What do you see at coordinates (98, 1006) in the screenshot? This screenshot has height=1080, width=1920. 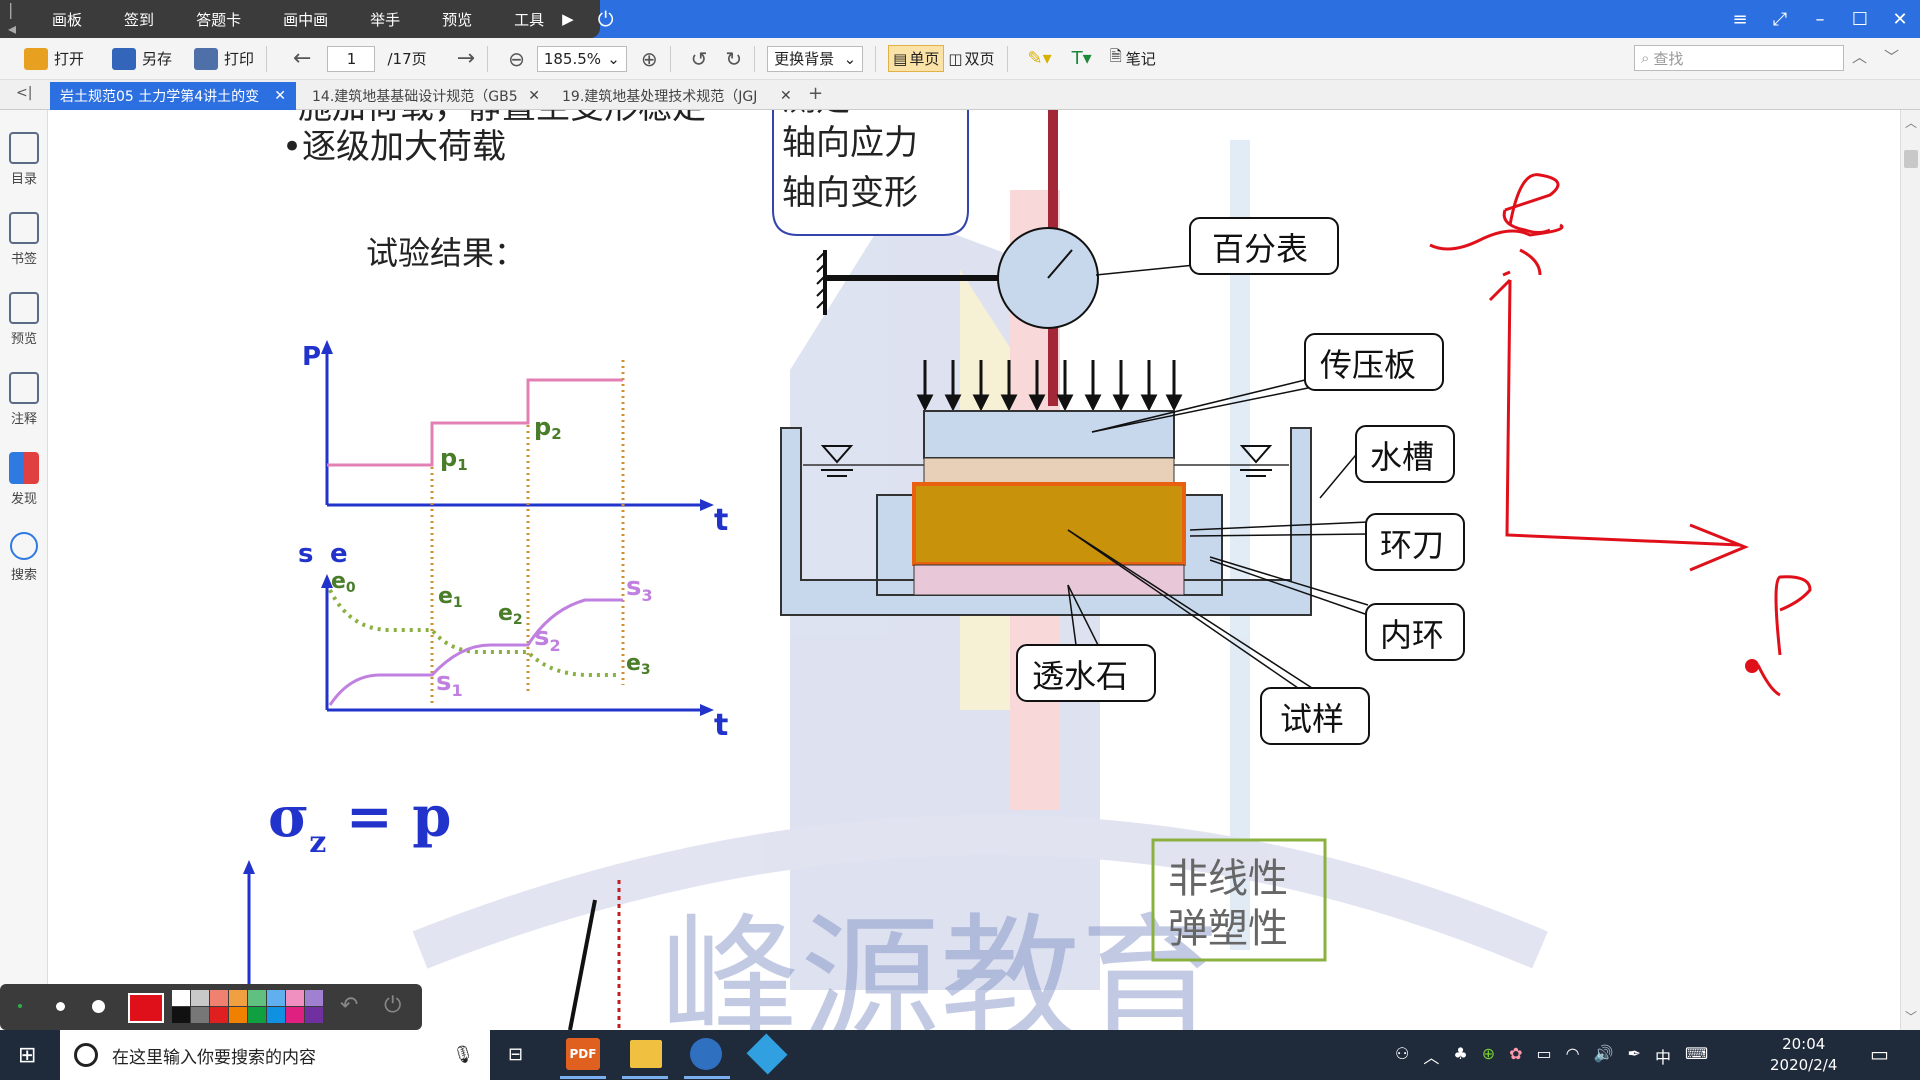 I see `pen-size-large` at bounding box center [98, 1006].